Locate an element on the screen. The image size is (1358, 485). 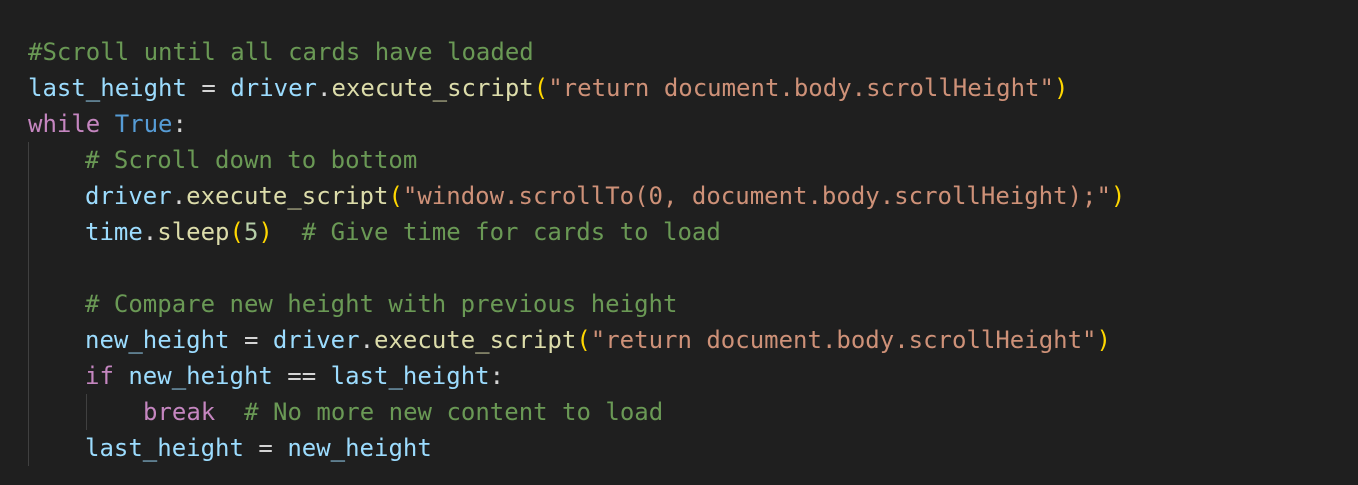
code-token-number: 5 is located at coordinates (251, 232).